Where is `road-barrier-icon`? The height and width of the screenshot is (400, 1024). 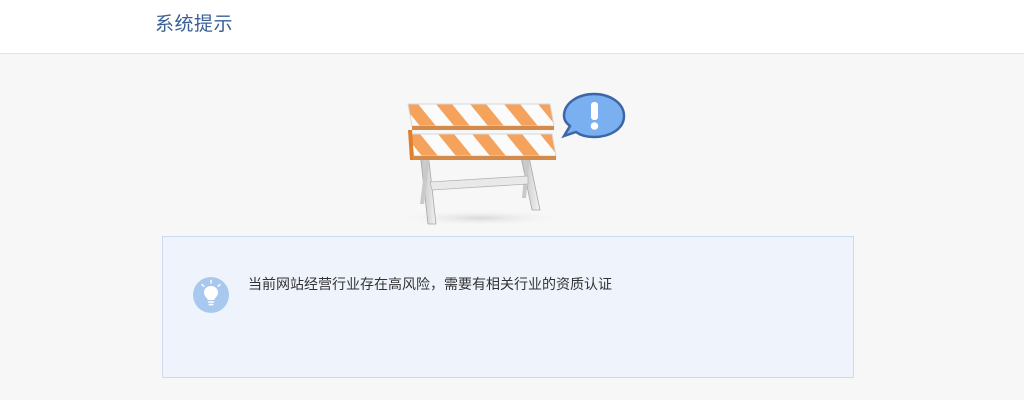
road-barrier-icon is located at coordinates (510, 159).